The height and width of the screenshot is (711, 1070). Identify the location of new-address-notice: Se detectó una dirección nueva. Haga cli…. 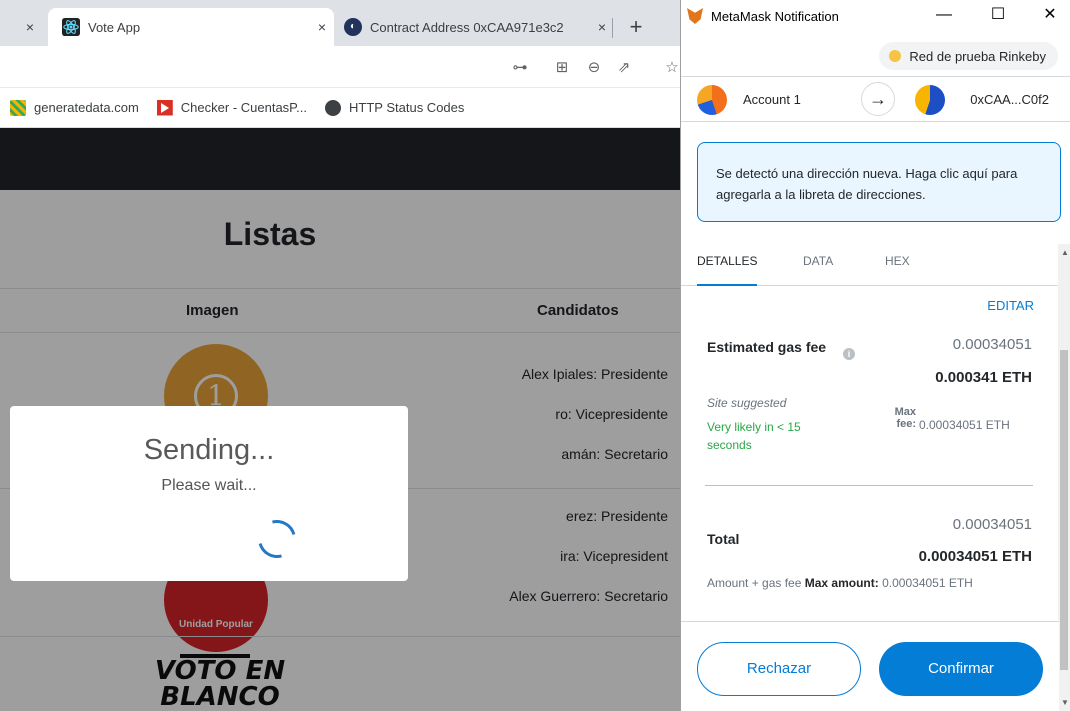
(879, 182).